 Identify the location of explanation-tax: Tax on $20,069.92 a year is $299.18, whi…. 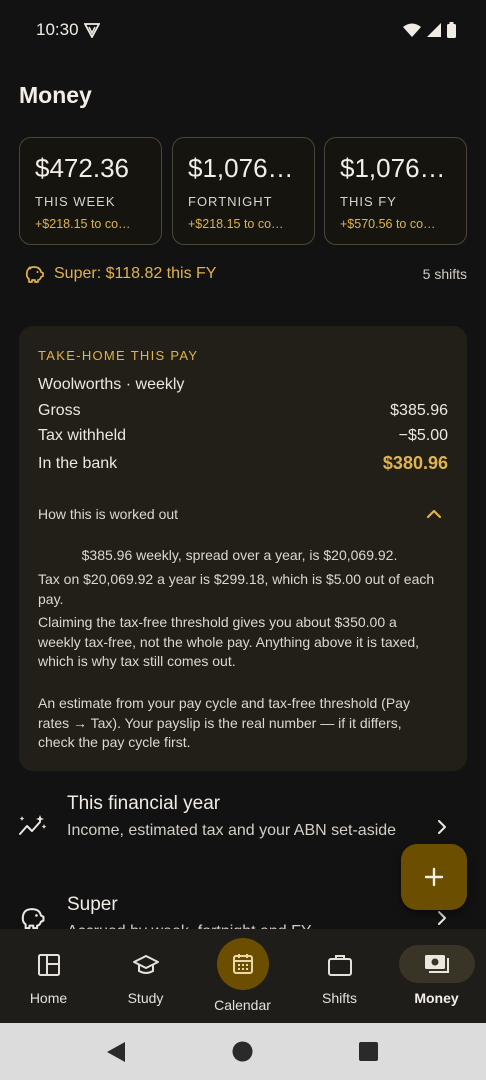
(236, 589).